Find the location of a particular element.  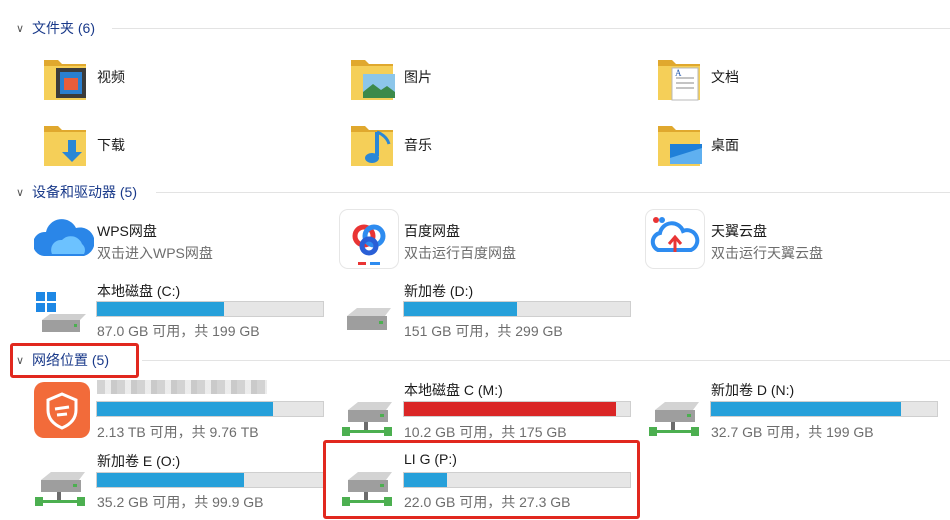

item-title: 本地磁盘 (C:) is located at coordinates (138, 291).